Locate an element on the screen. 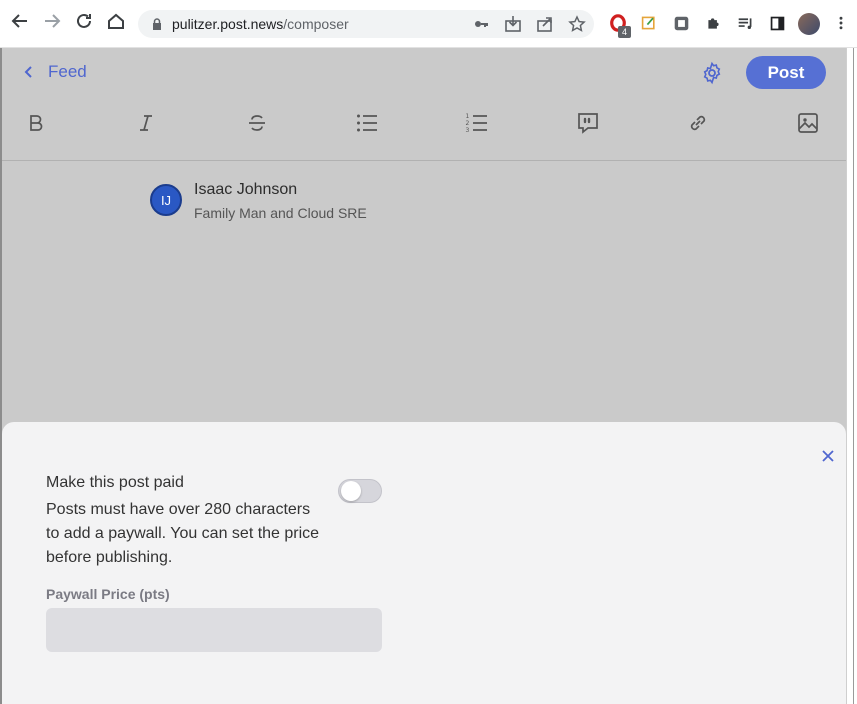  author-bio: Family Man and Cloud SRE is located at coordinates (280, 213).